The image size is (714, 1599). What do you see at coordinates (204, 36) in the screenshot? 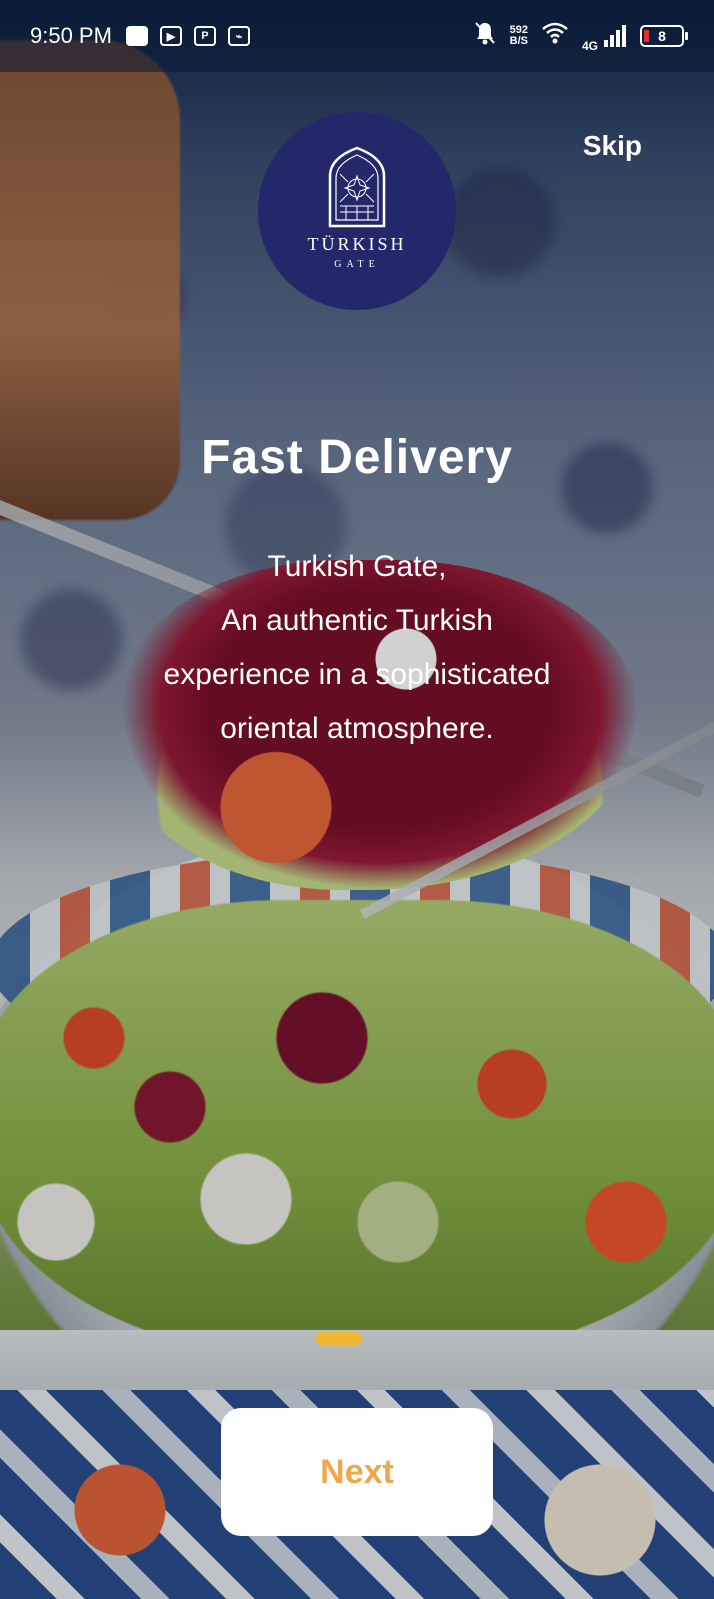
I see `paytm-icon: P` at bounding box center [204, 36].